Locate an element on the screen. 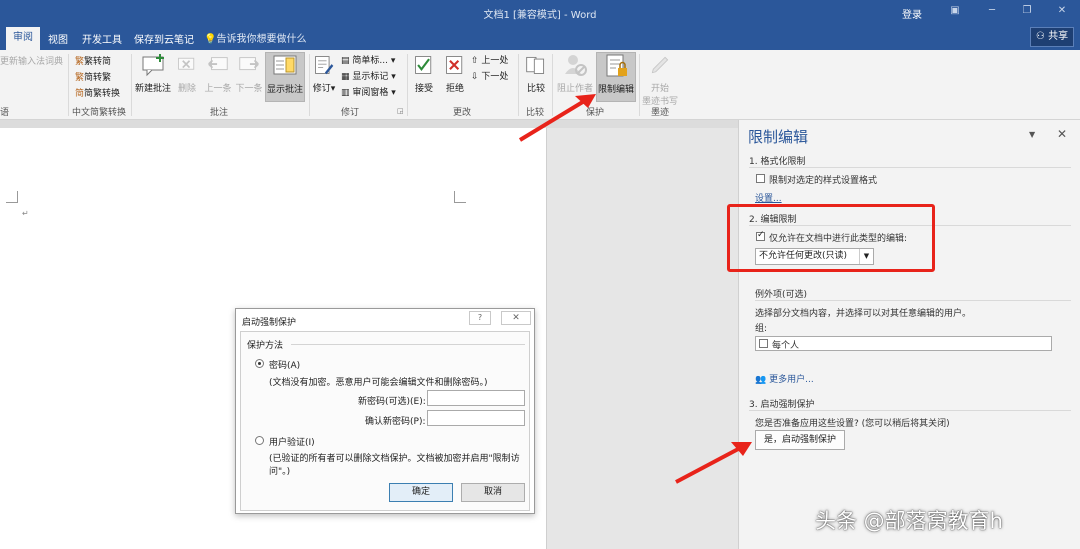 The width and height of the screenshot is (1080, 549). watermark-text: 头条 @部落窝教育h is located at coordinates (909, 521).